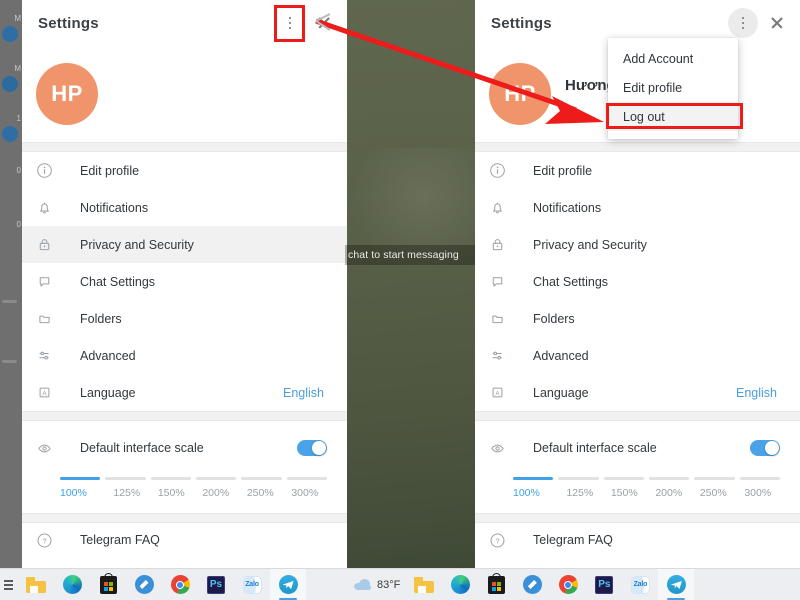 This screenshot has height=600, width=800. I want to click on interface-scale-label: Default interface scale, so click(142, 448).